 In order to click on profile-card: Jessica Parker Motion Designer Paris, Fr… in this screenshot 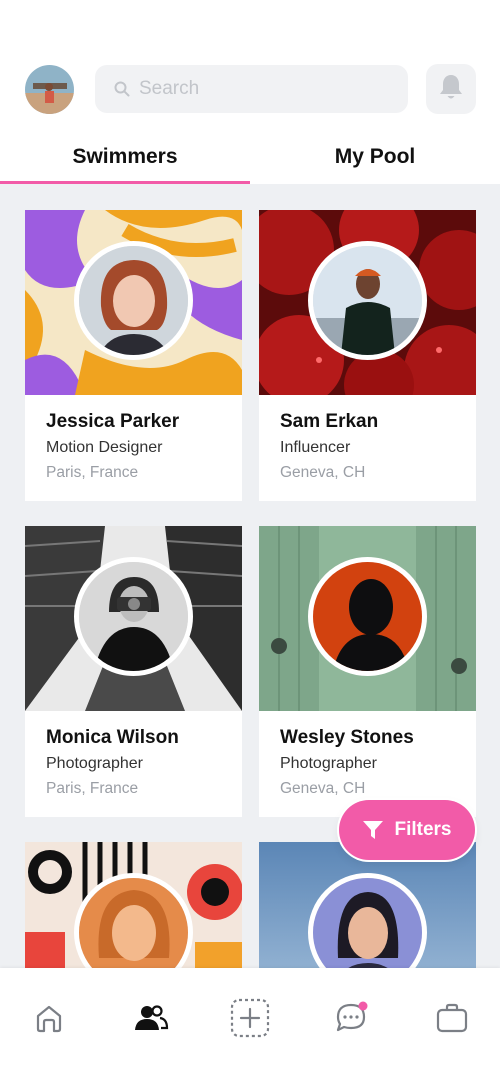, I will do `click(133, 355)`.